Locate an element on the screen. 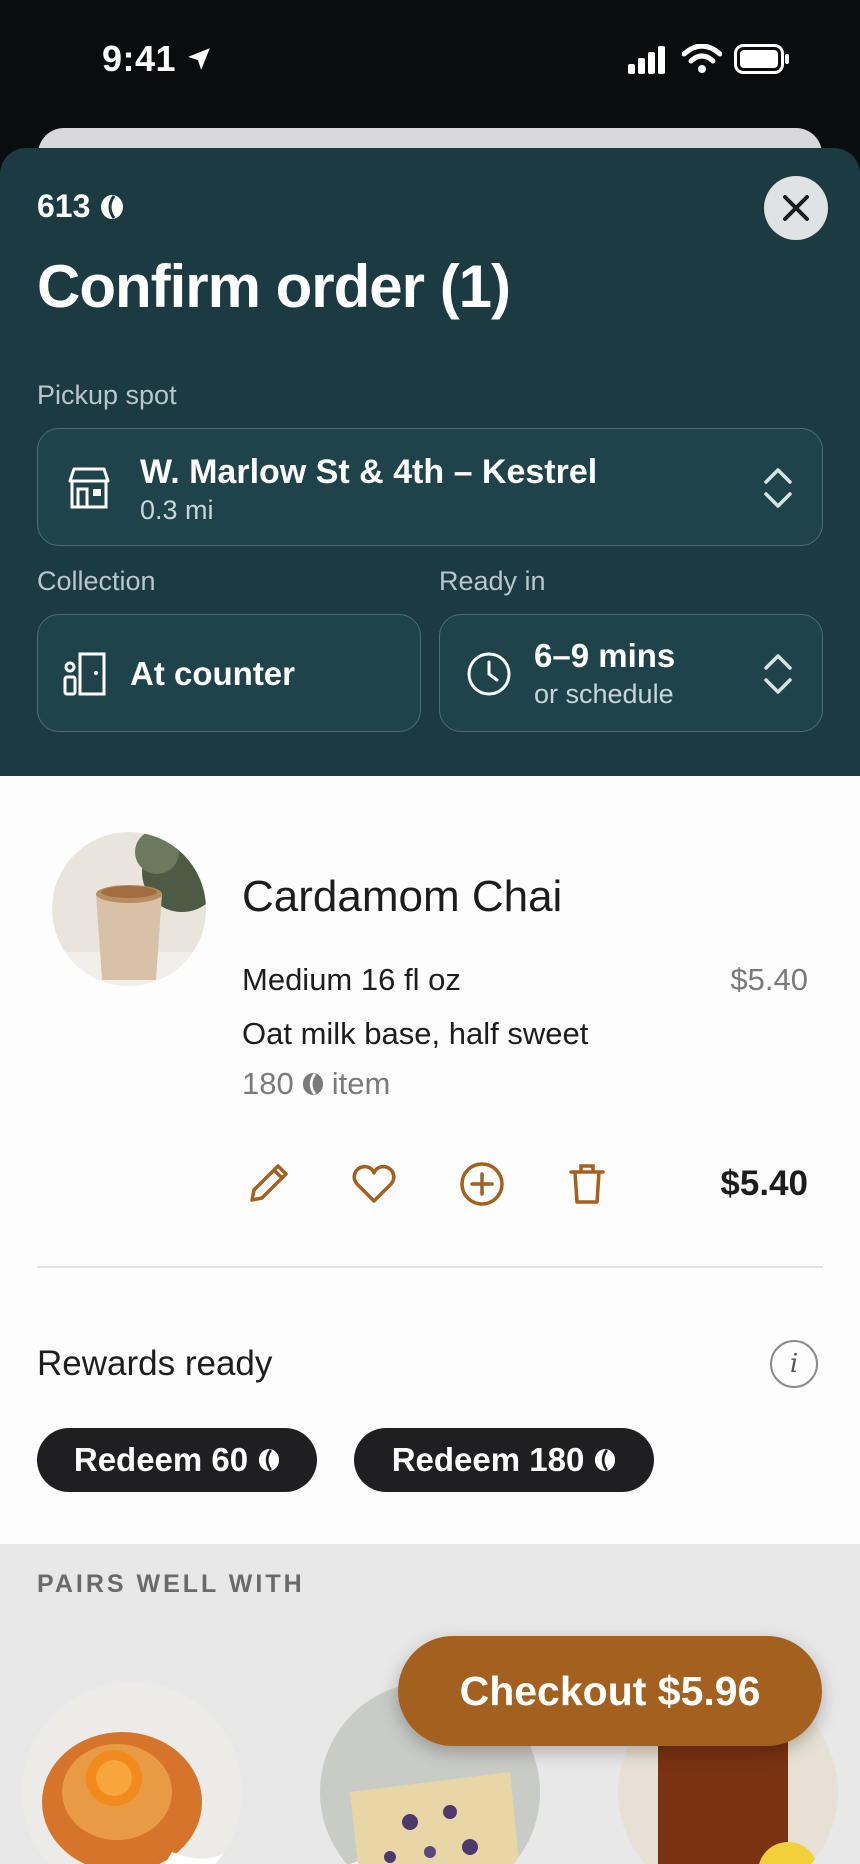 The image size is (860, 1864). divider is located at coordinates (430, 1267).